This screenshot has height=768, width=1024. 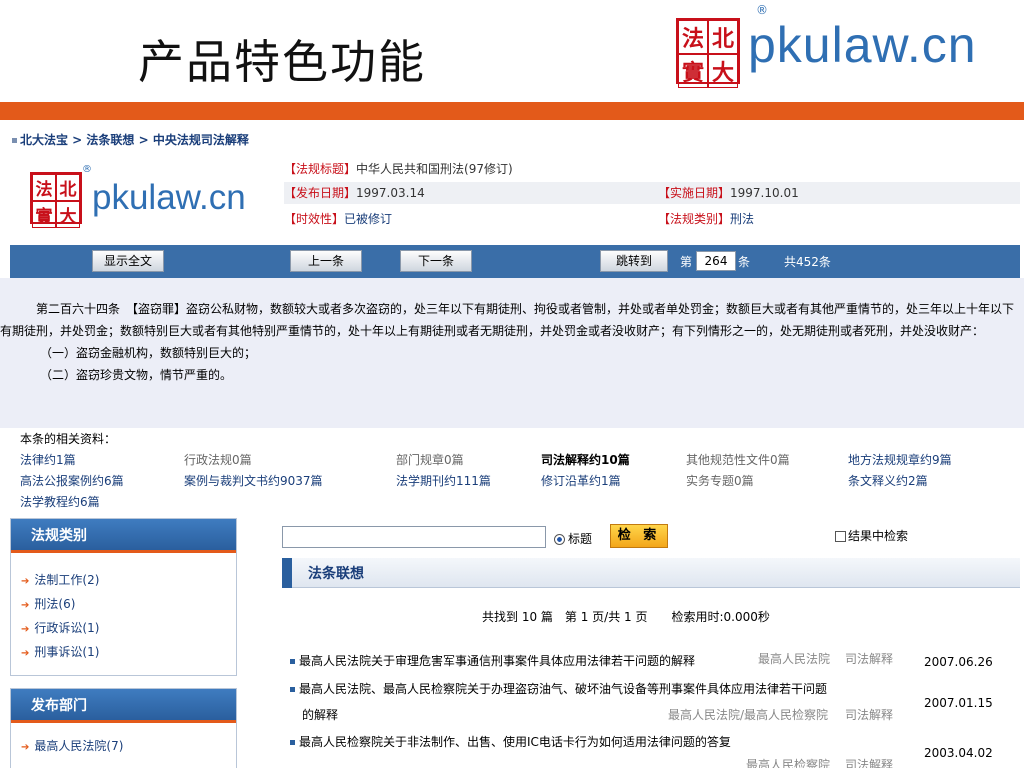 What do you see at coordinates (60, 501) in the screenshot?
I see `related-link: 法学教程约6篇` at bounding box center [60, 501].